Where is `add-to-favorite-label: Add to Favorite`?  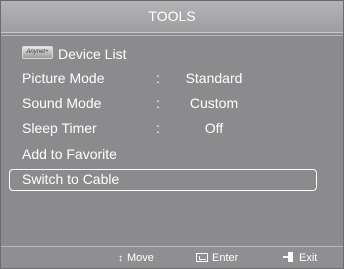 add-to-favorite-label: Add to Favorite is located at coordinates (69, 154).